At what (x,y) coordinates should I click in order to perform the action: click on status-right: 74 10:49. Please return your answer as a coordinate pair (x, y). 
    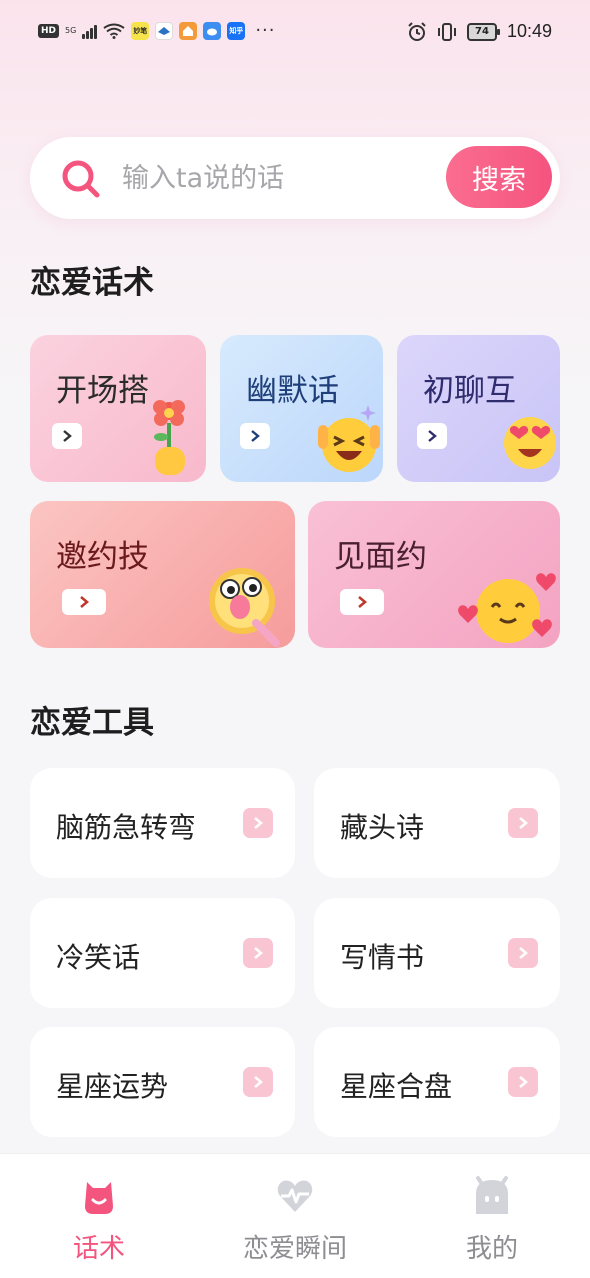
    Looking at the image, I should click on (479, 31).